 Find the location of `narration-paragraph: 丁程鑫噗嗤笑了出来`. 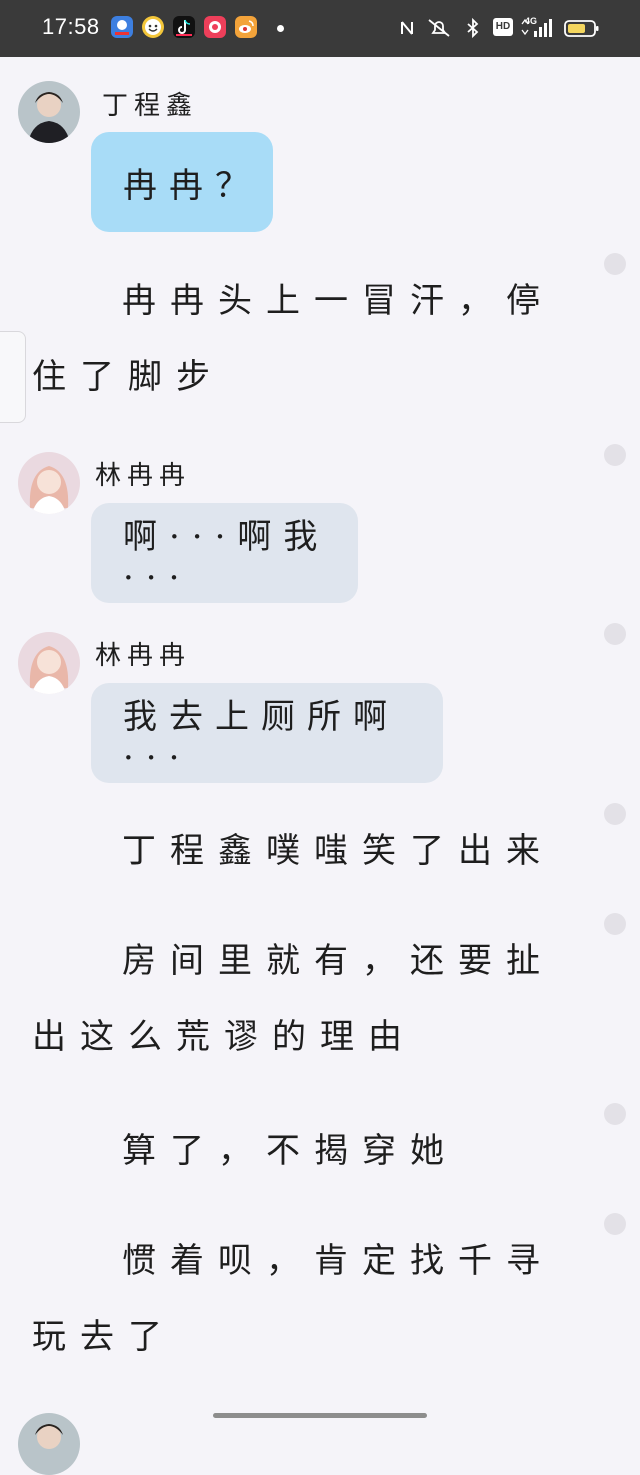

narration-paragraph: 丁程鑫噗嗤笑了出来 is located at coordinates (338, 851).